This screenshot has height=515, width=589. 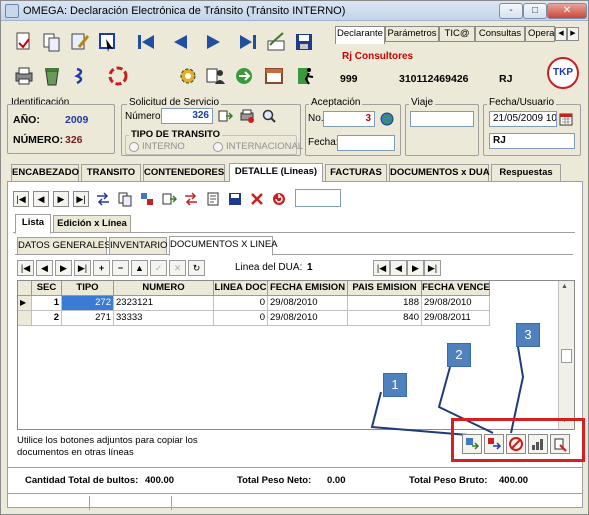 I want to click on linea-first-button: |◀, so click(x=381, y=268).